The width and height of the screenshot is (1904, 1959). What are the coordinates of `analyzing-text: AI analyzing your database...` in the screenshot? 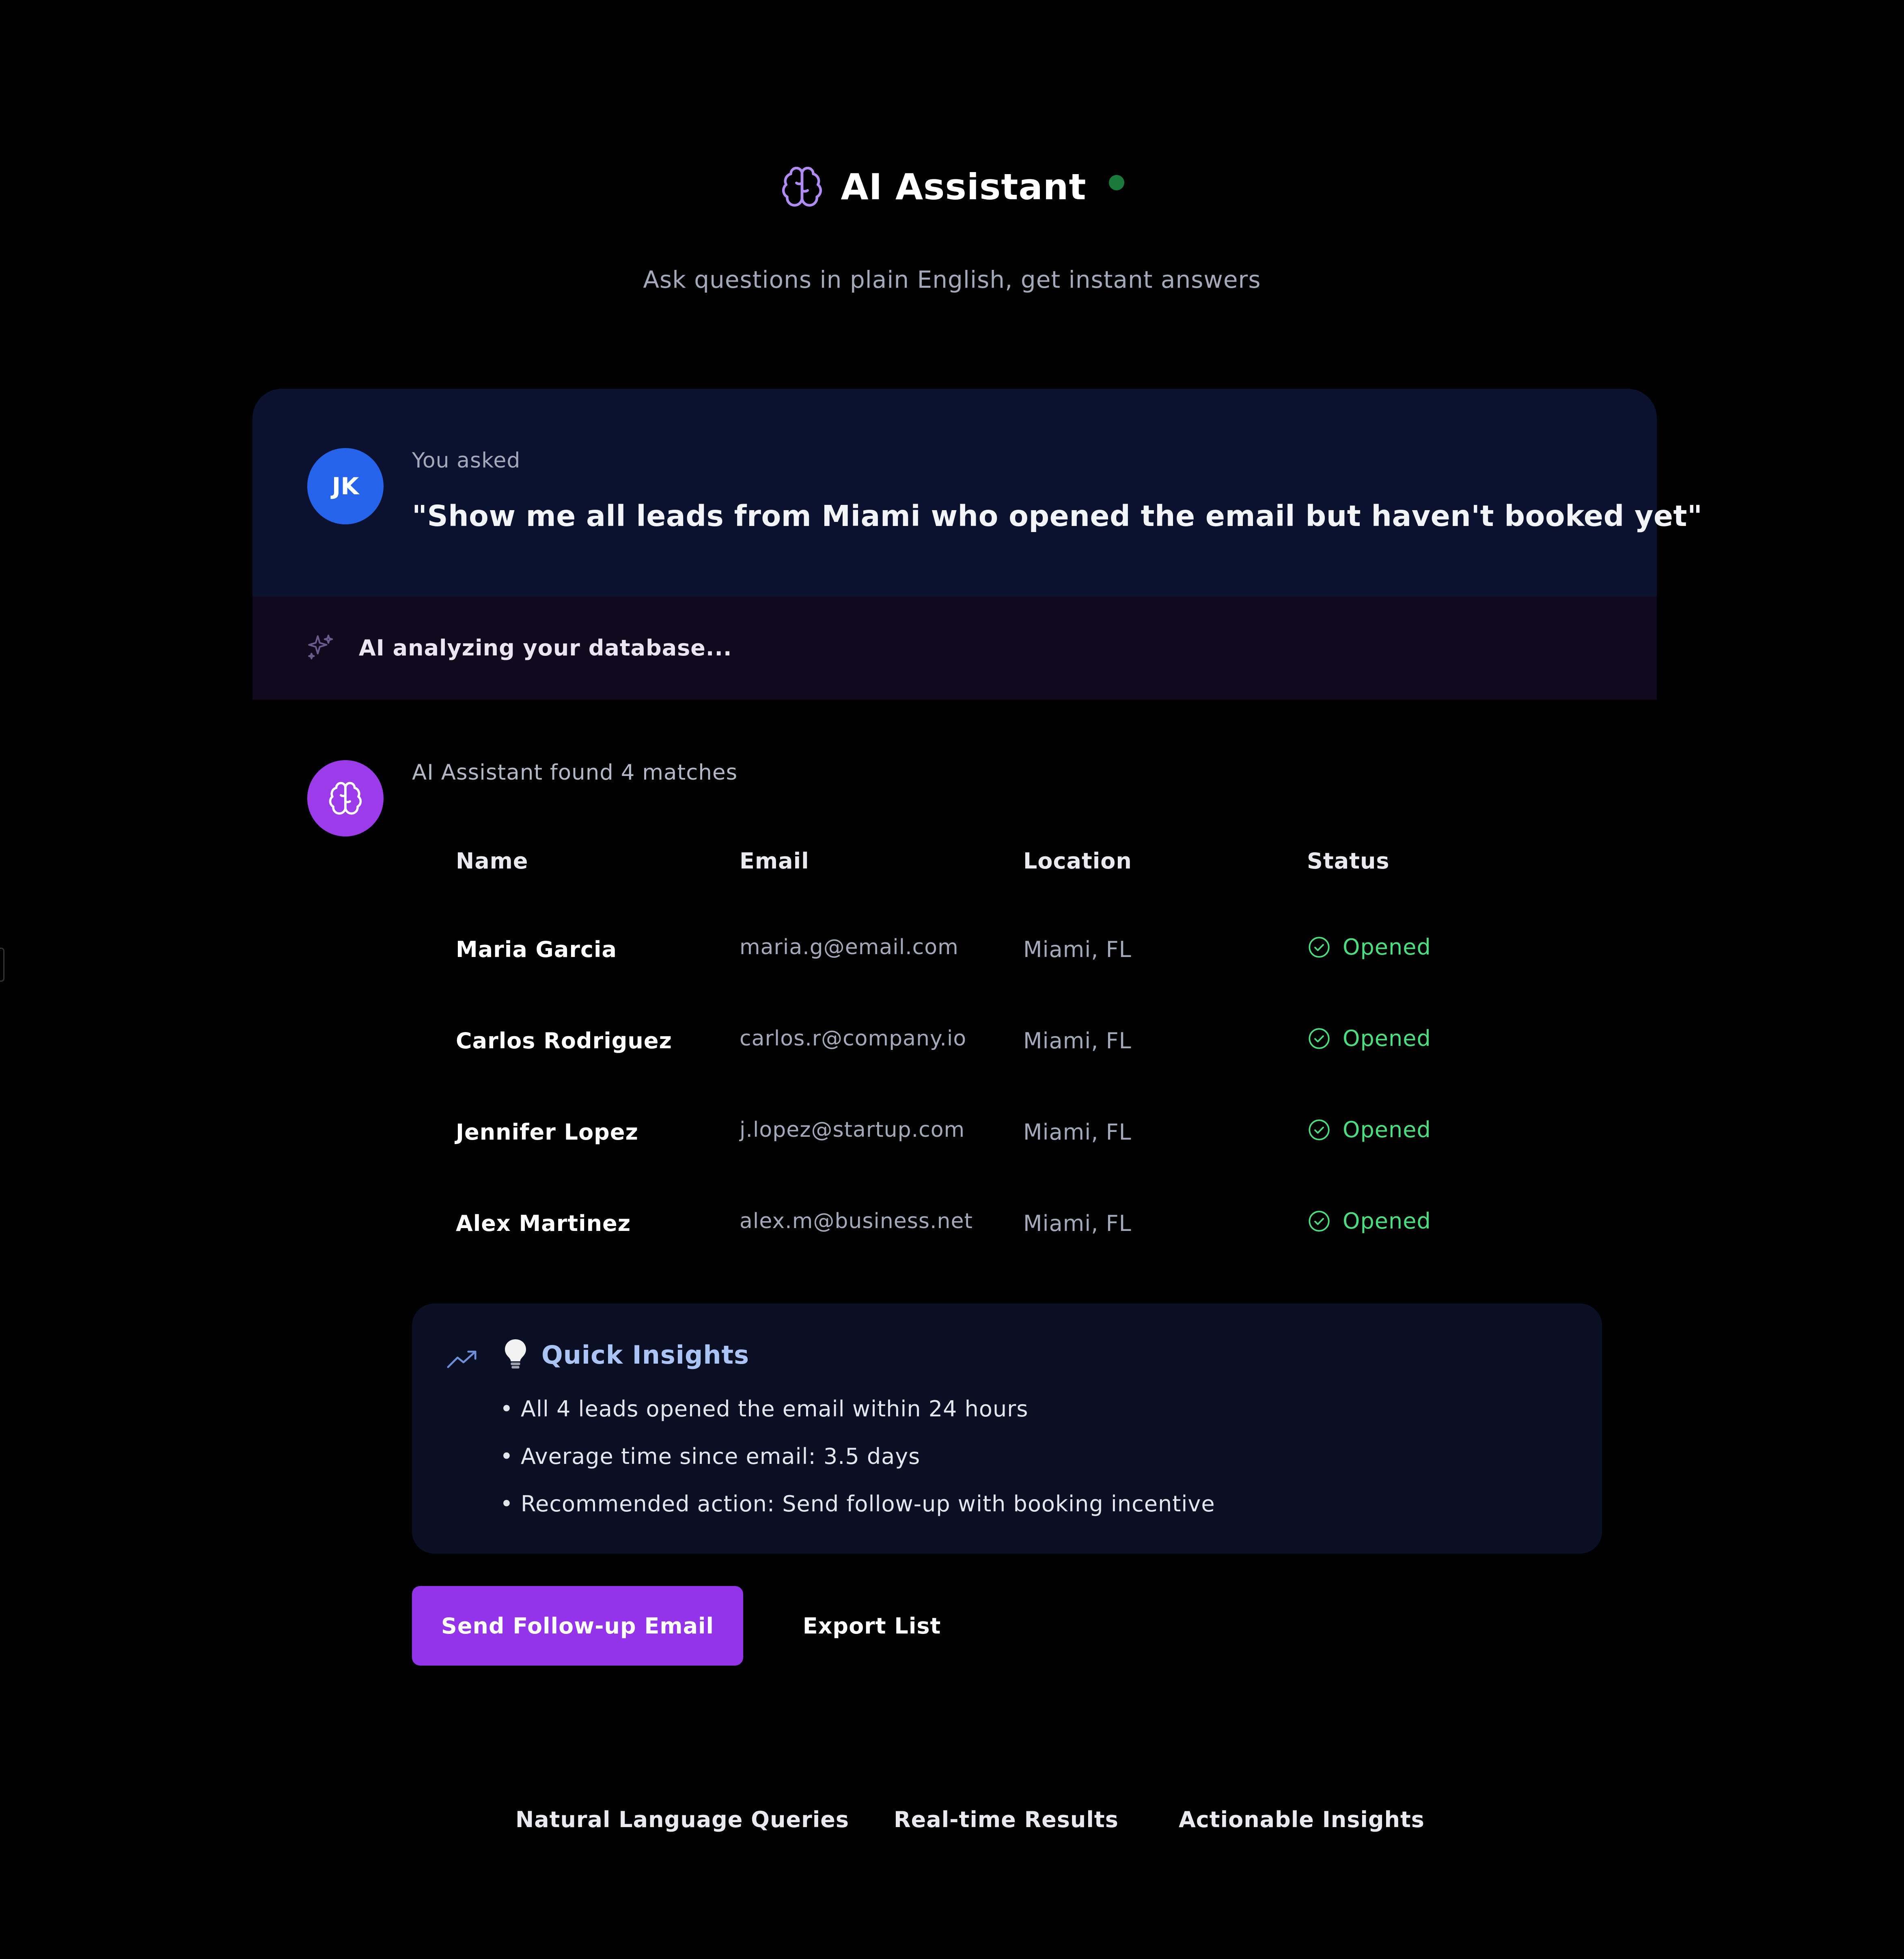 It's located at (545, 648).